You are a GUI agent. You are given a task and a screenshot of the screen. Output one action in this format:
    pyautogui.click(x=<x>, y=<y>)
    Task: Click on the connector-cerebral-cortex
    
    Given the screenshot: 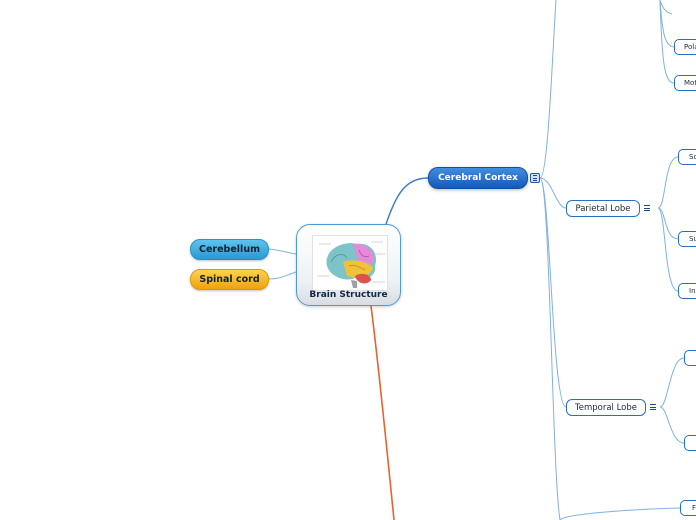 What is the action you would take?
    pyautogui.click(x=407, y=201)
    